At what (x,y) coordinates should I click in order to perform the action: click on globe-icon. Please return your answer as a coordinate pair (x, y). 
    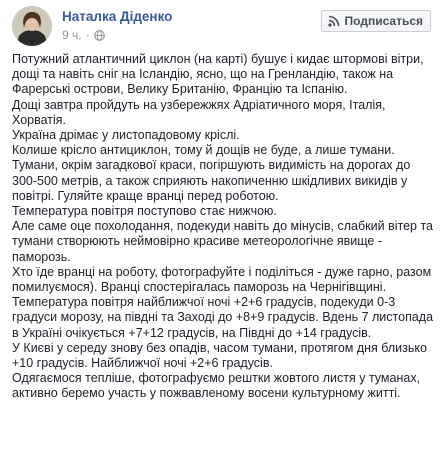
    Looking at the image, I should click on (99, 35).